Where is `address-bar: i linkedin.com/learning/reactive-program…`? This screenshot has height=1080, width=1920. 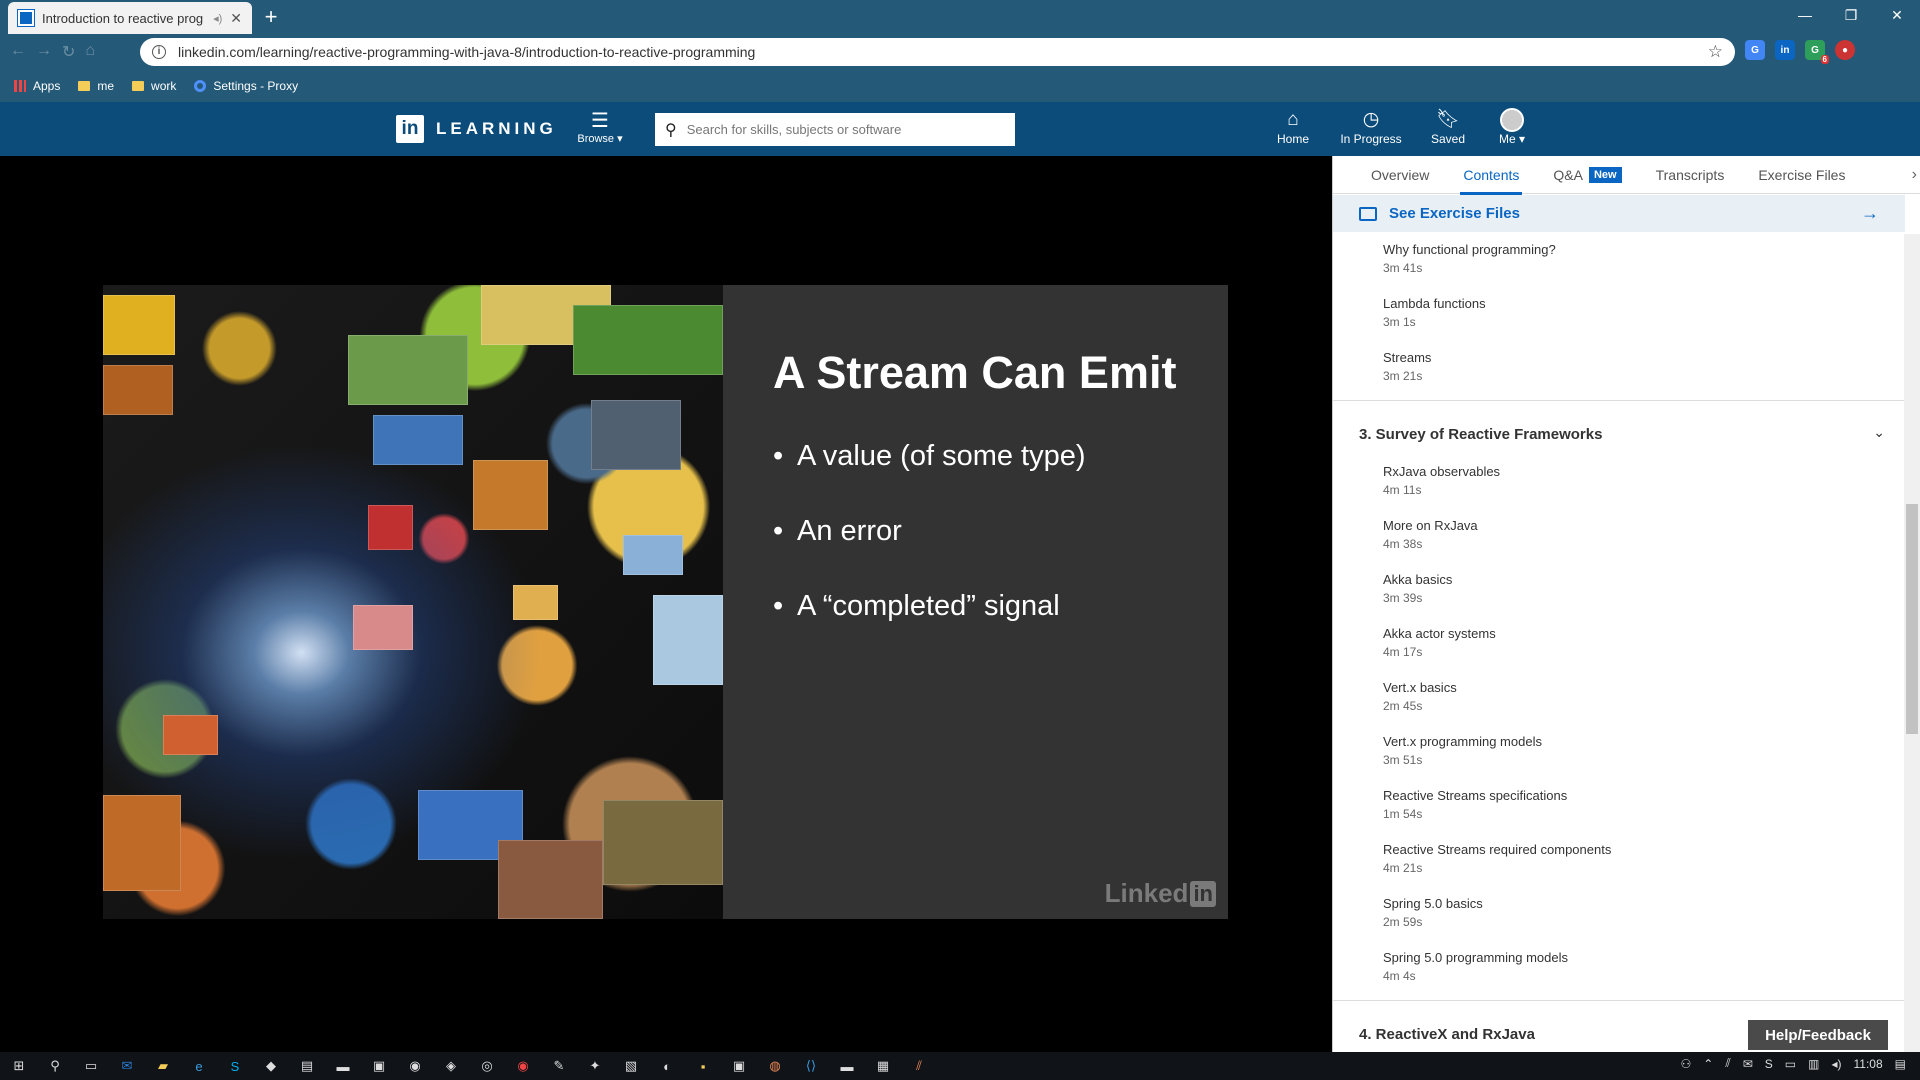
address-bar: i linkedin.com/learning/reactive-program… is located at coordinates (937, 52).